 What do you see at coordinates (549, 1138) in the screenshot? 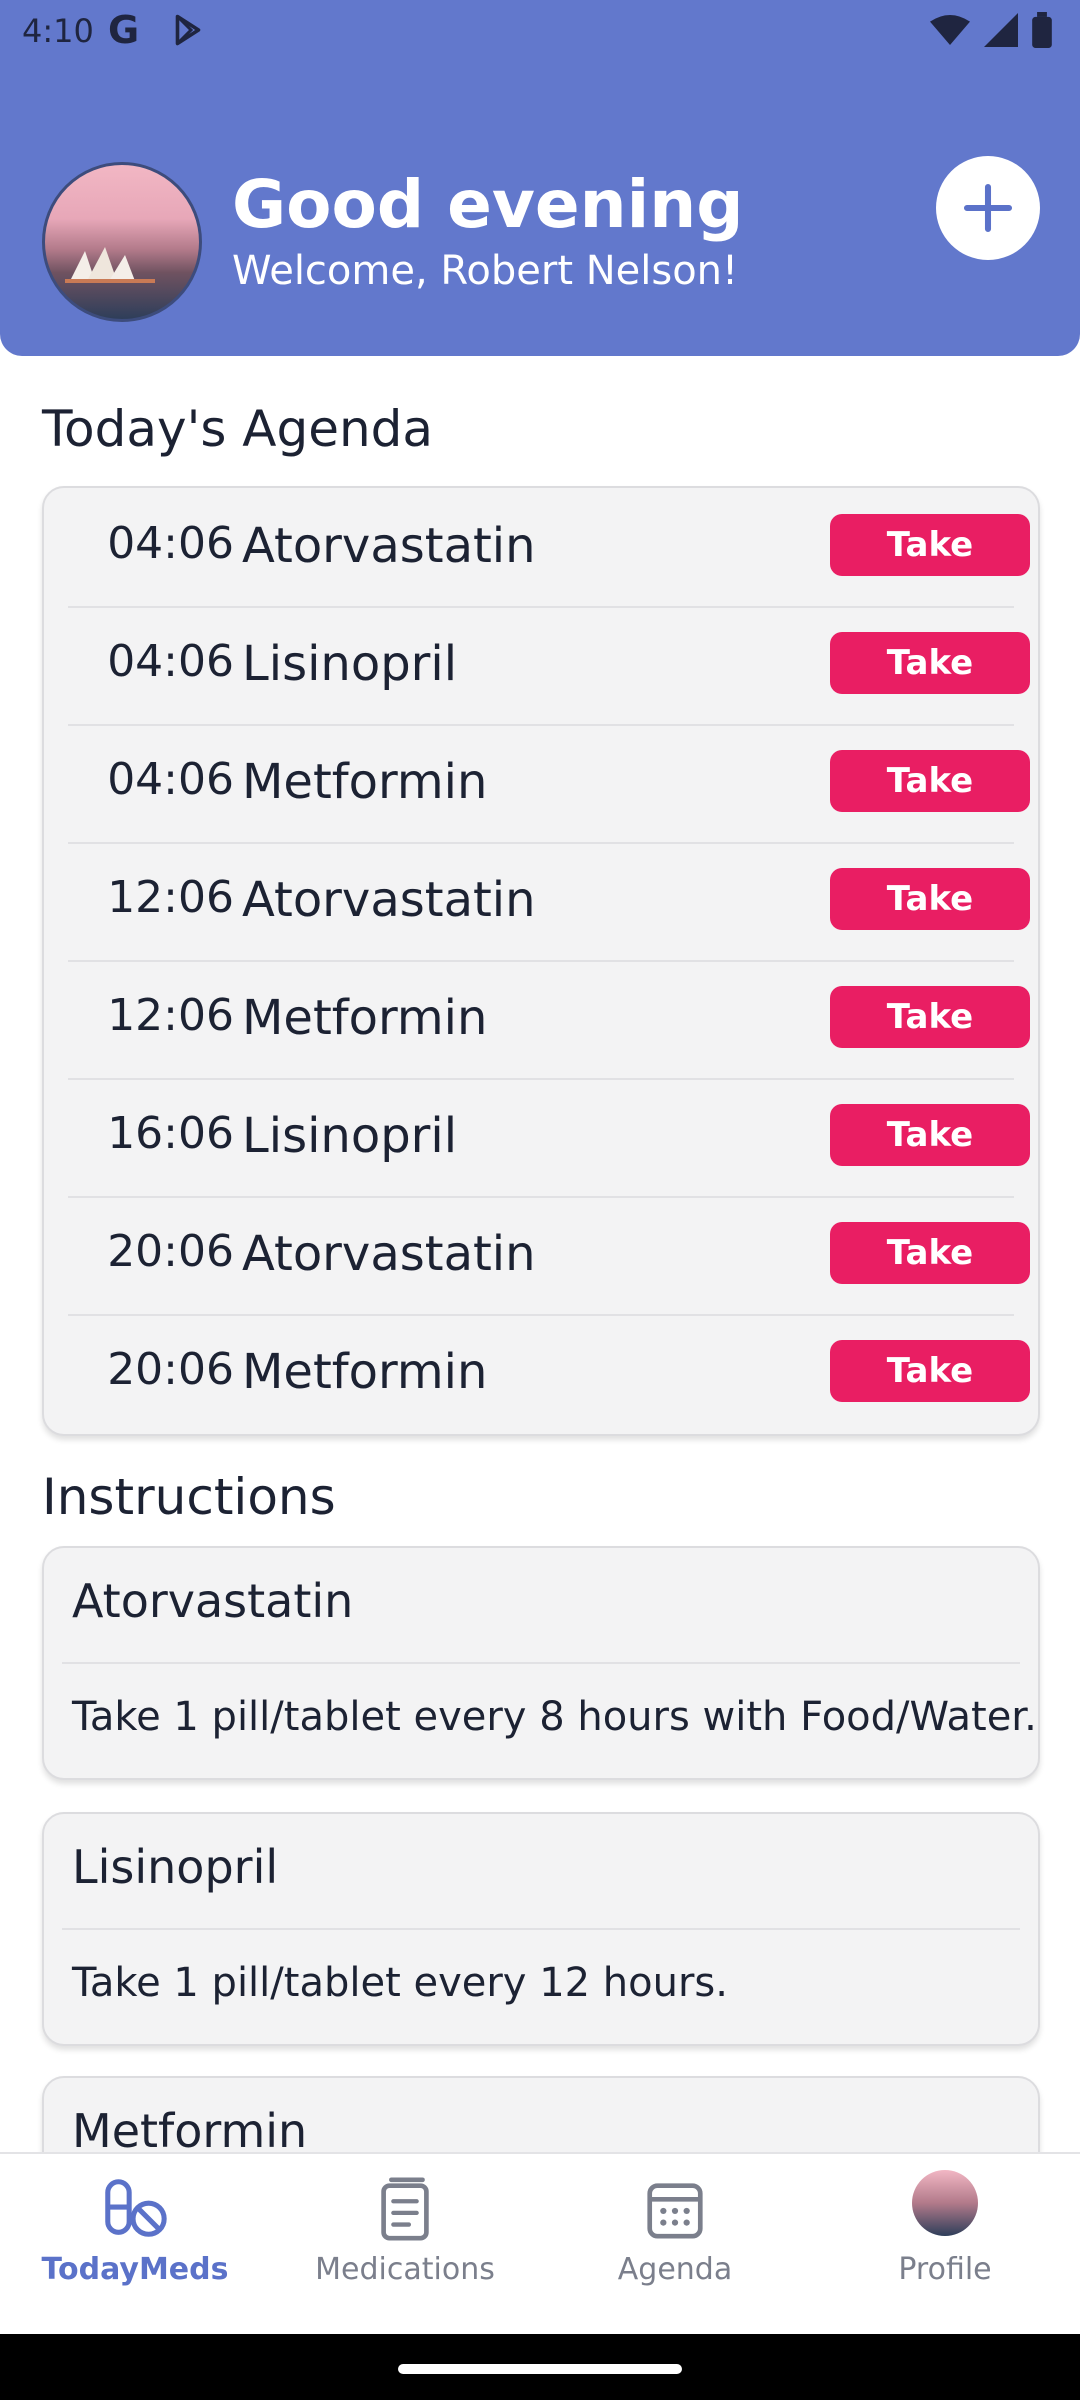
I see `agenda-row: 16:06 Lisinopril Take` at bounding box center [549, 1138].